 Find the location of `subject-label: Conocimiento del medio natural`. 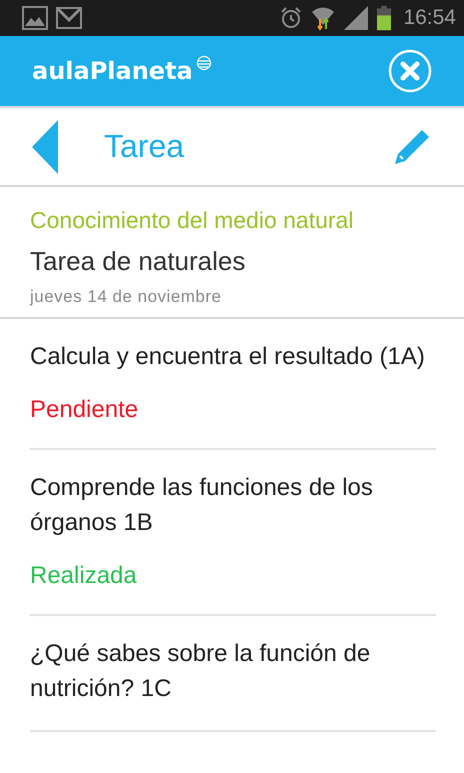

subject-label: Conocimiento del medio natural is located at coordinates (192, 220).